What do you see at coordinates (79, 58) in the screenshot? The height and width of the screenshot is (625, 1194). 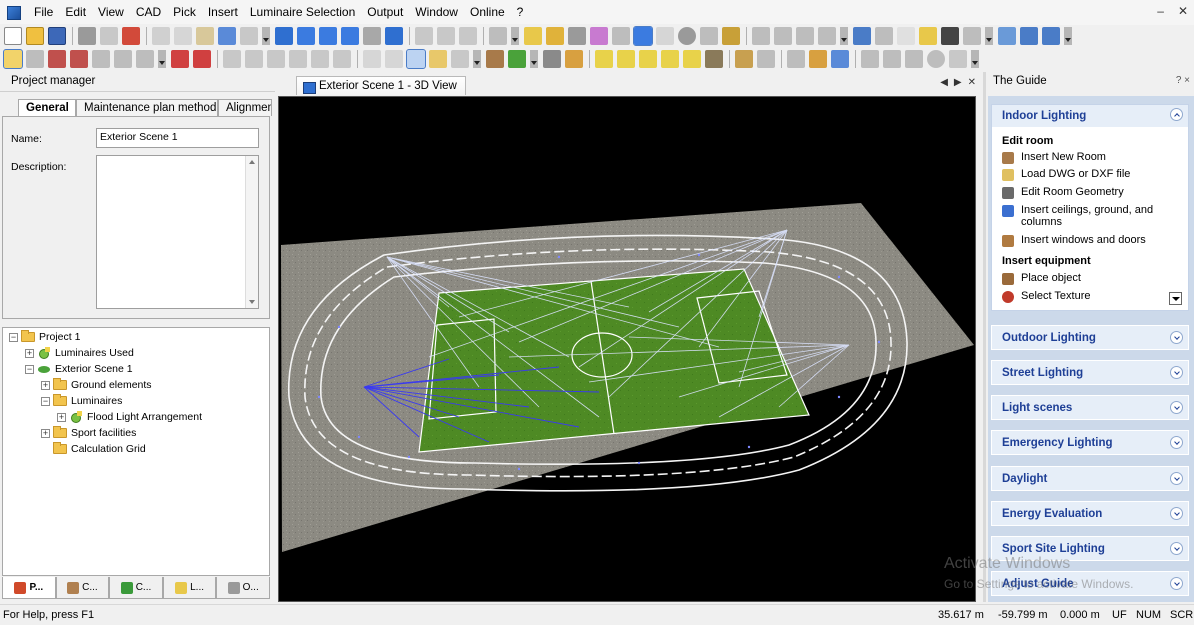 I see `select-window-icon` at bounding box center [79, 58].